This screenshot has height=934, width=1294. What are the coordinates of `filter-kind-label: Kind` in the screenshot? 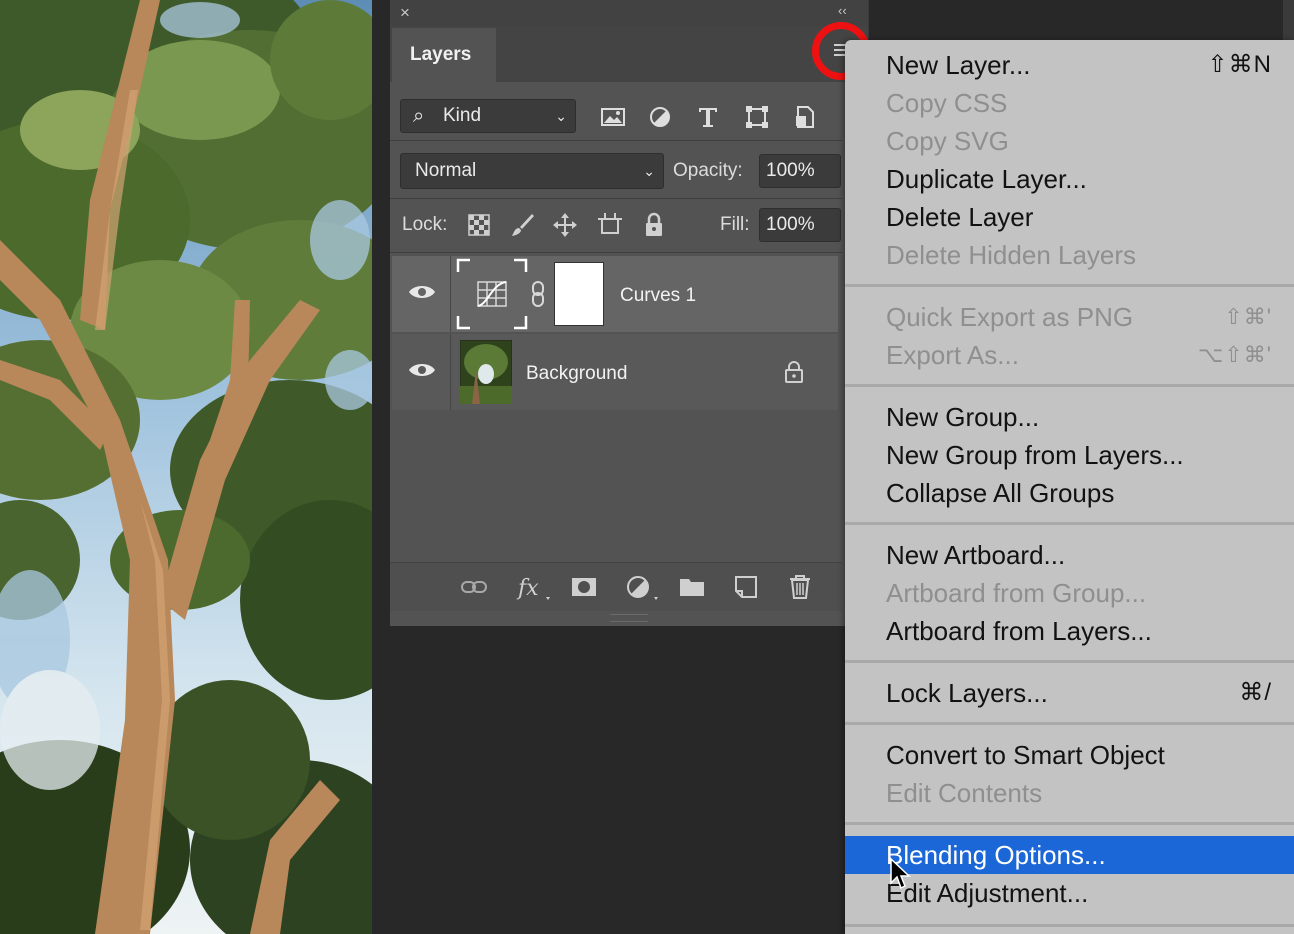 It's located at (462, 115).